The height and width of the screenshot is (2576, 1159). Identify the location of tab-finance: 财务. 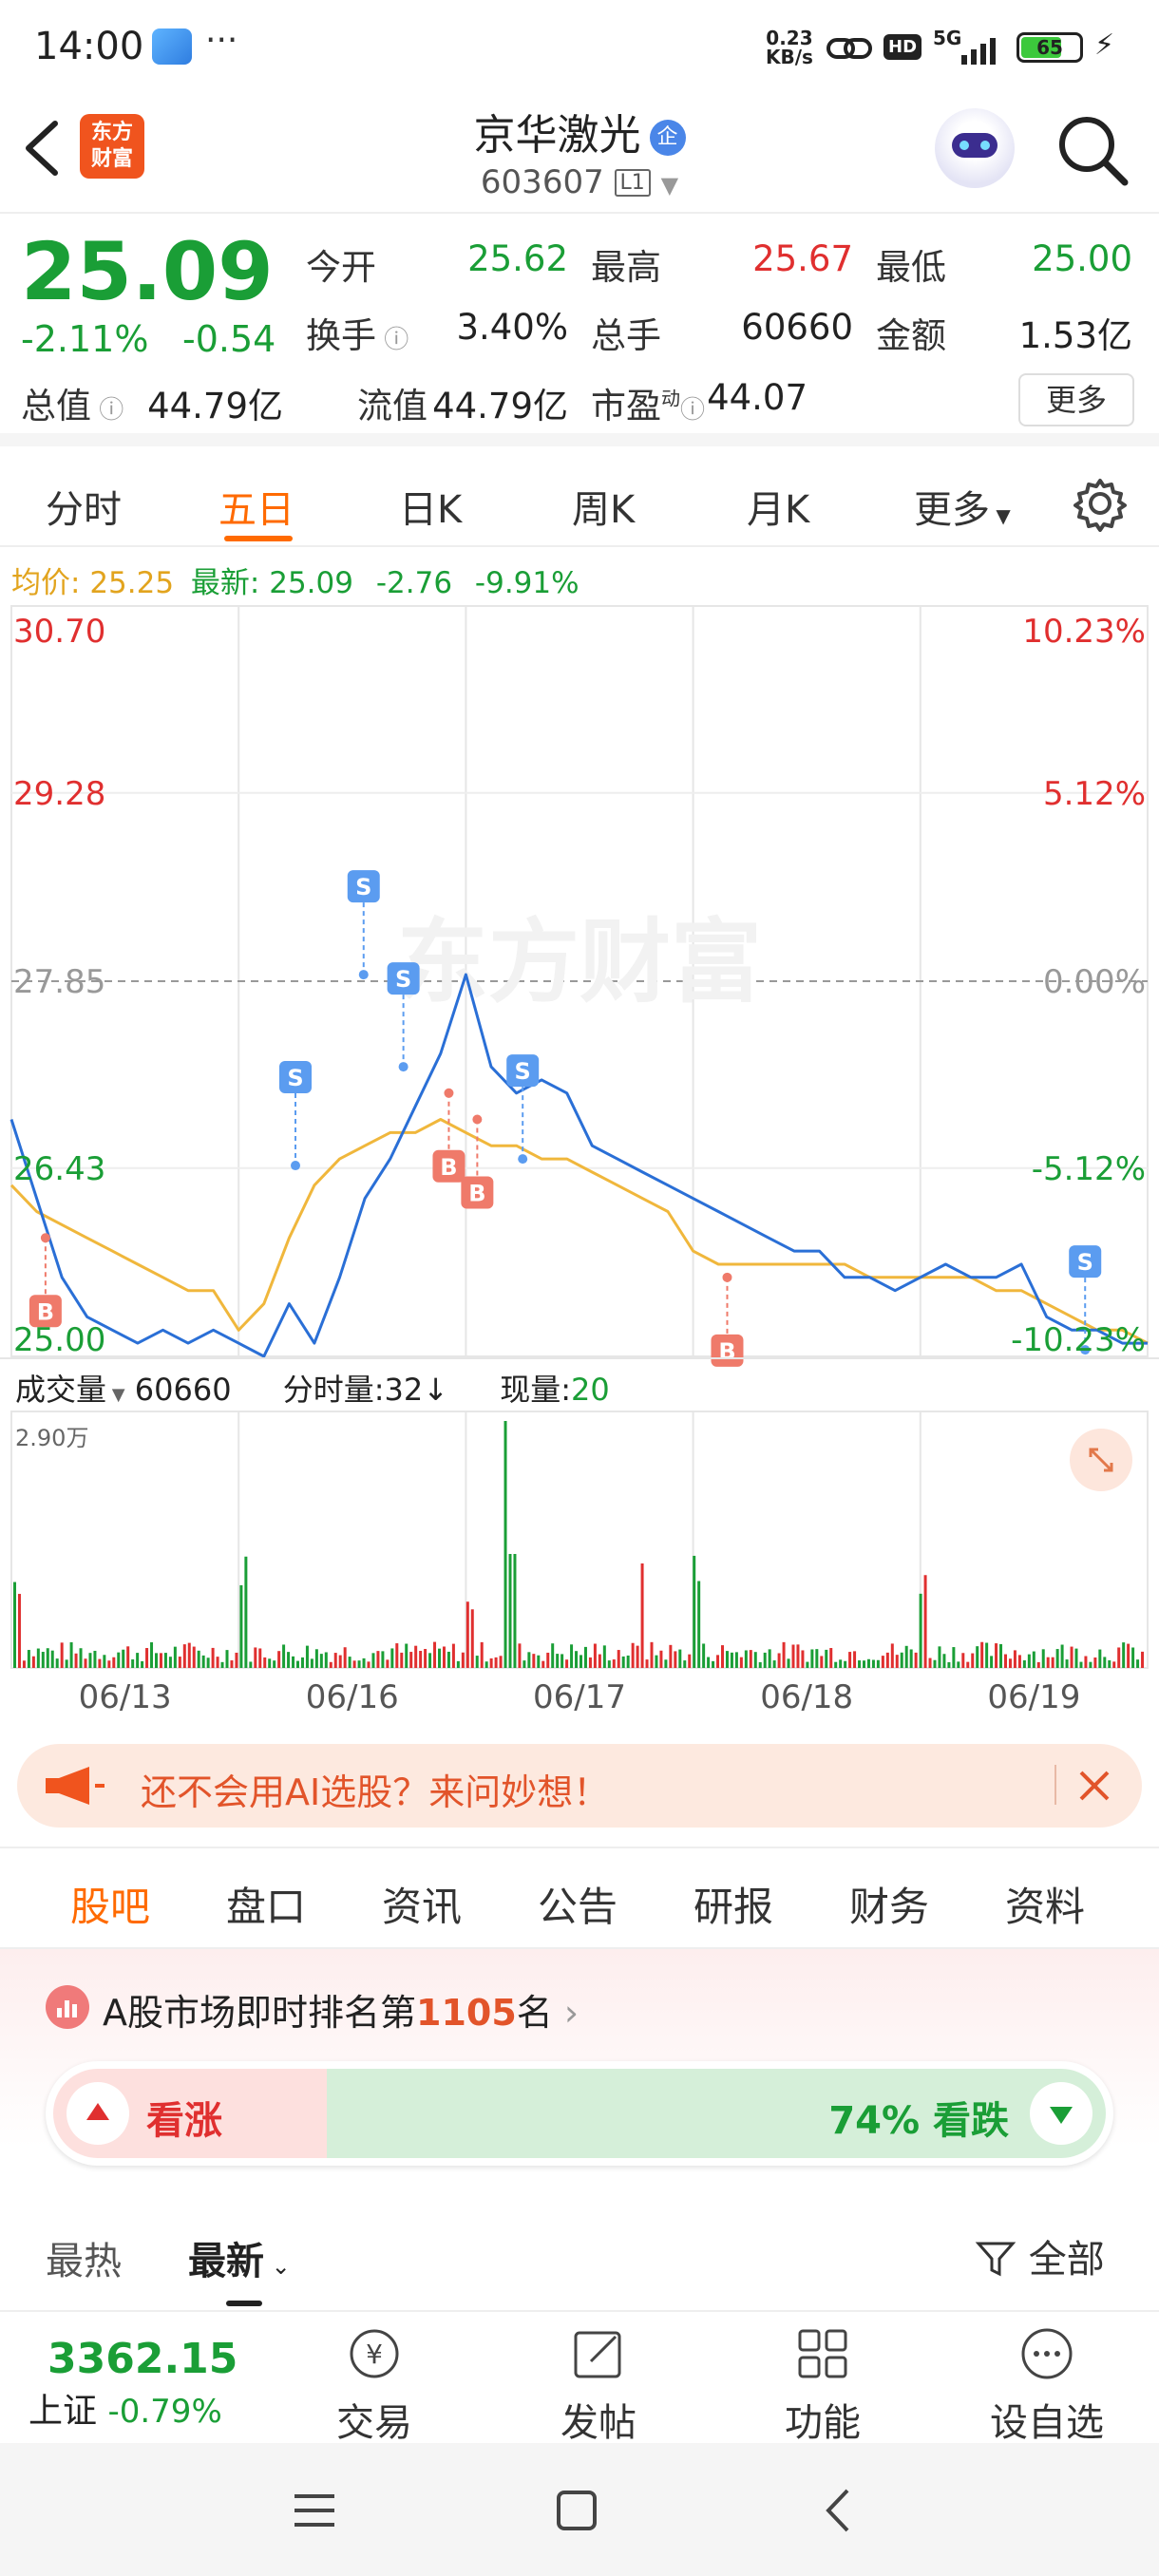
(889, 1904).